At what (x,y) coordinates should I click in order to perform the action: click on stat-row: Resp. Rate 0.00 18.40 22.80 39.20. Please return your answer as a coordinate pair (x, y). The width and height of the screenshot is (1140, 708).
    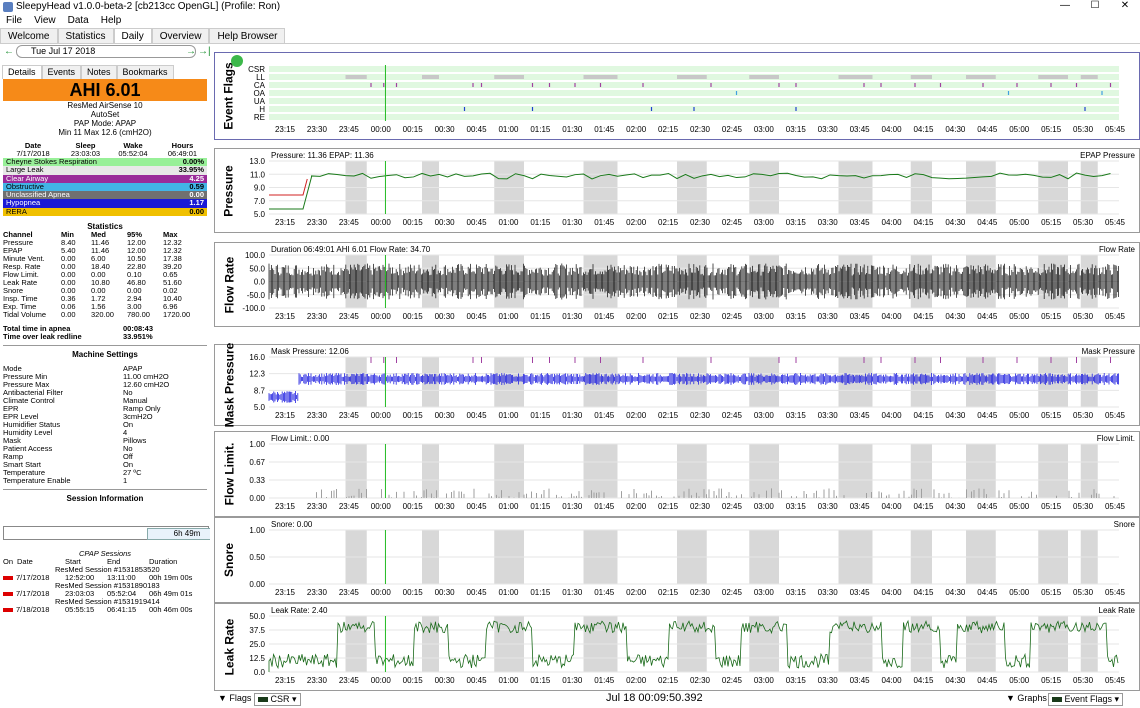
    Looking at the image, I should click on (105, 267).